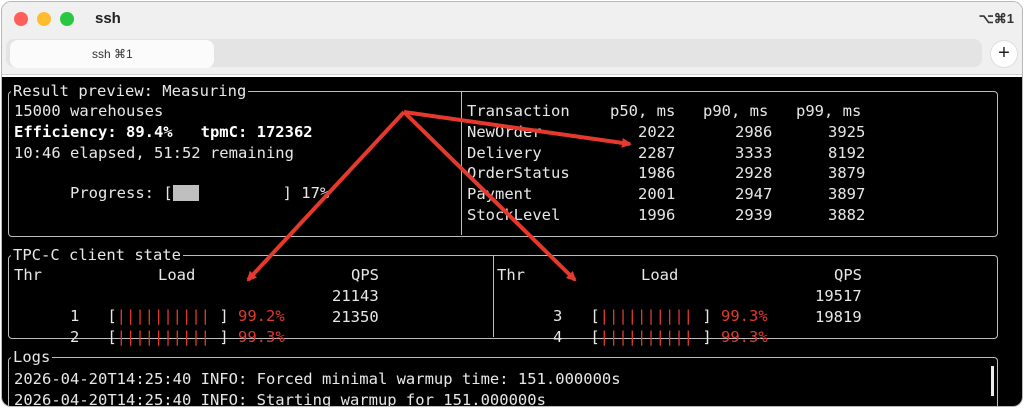 The height and width of the screenshot is (408, 1024). I want to click on table-row-p99: 3882, so click(847, 215).